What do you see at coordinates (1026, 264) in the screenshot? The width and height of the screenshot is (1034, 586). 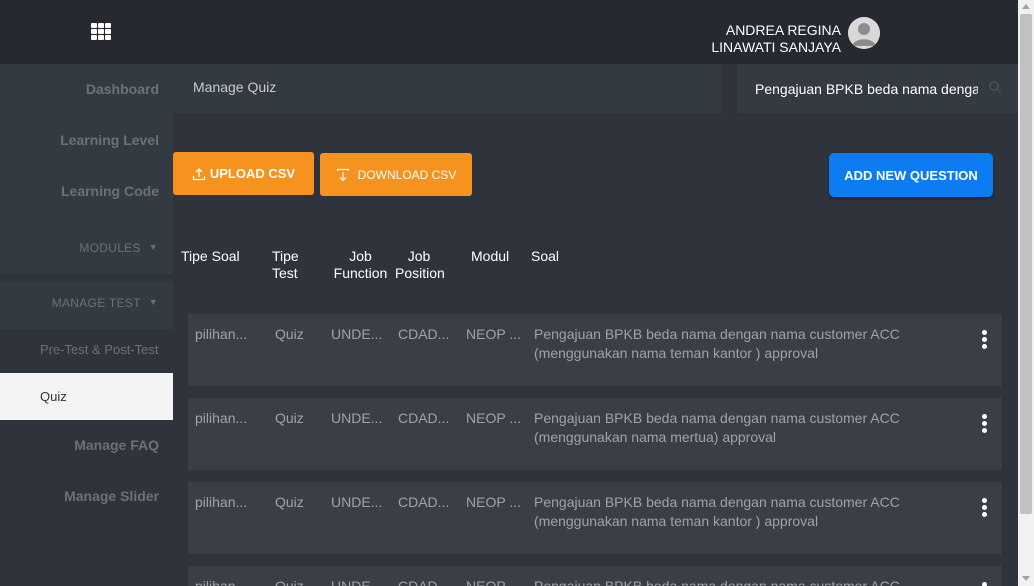 I see `scrollbar-thumb` at bounding box center [1026, 264].